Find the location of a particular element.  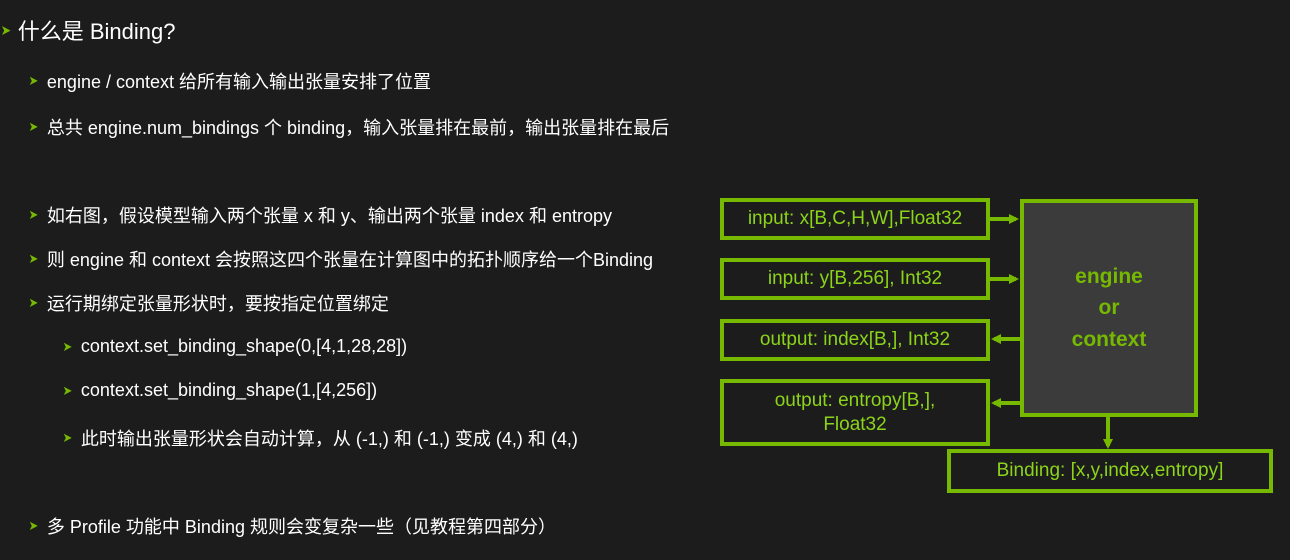

output-entropy-label: output: entropy[B,], is located at coordinates (855, 400).